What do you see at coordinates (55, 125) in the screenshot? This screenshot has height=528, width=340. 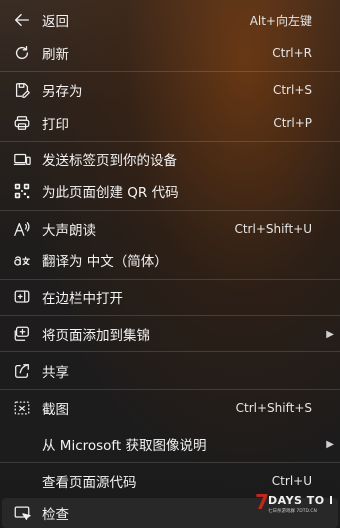 I see `menu-label-print: 打印` at bounding box center [55, 125].